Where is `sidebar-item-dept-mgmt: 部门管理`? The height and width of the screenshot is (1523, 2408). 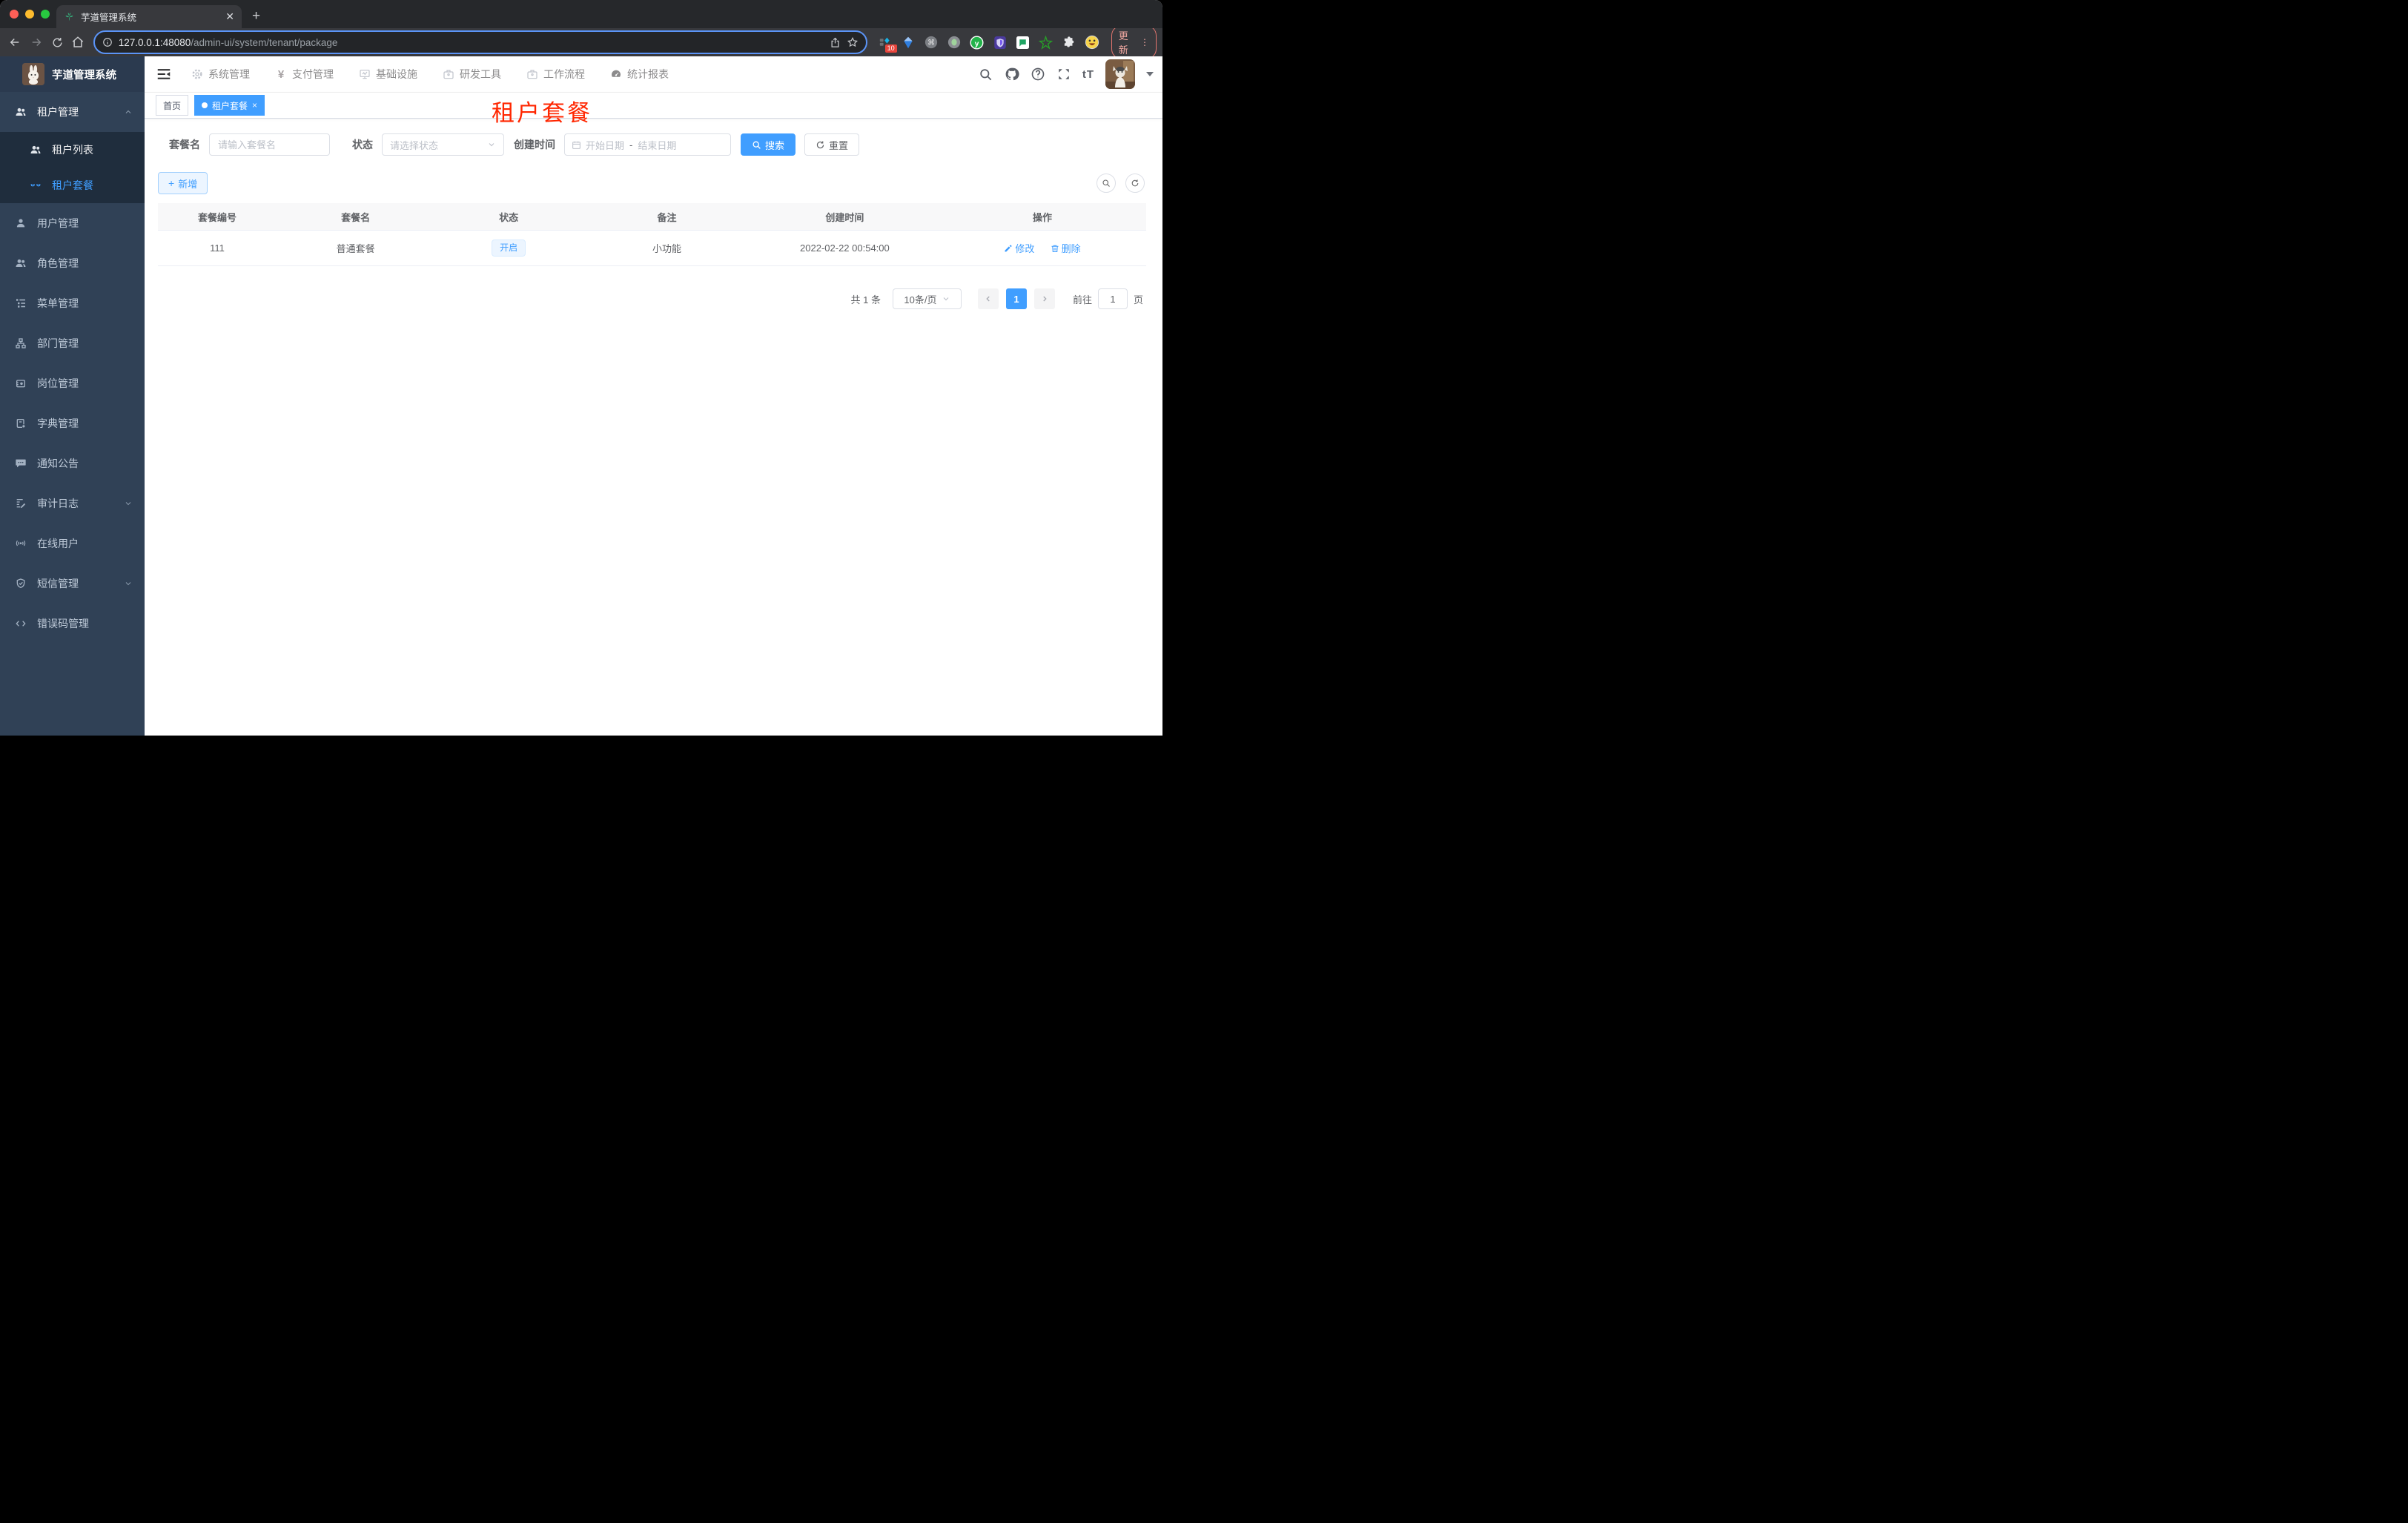
sidebar-item-dept-mgmt: 部门管理 is located at coordinates (72, 343).